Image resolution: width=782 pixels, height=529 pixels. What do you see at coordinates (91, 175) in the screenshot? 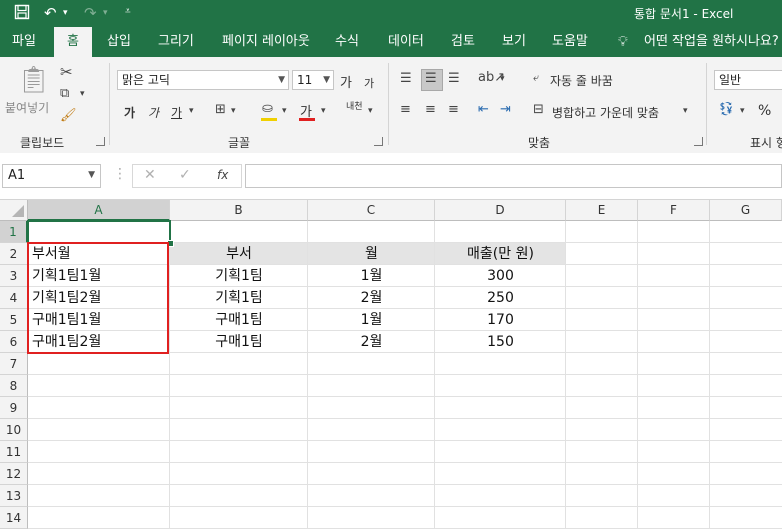
I see `chevron-down-icon: ▼` at bounding box center [91, 175].